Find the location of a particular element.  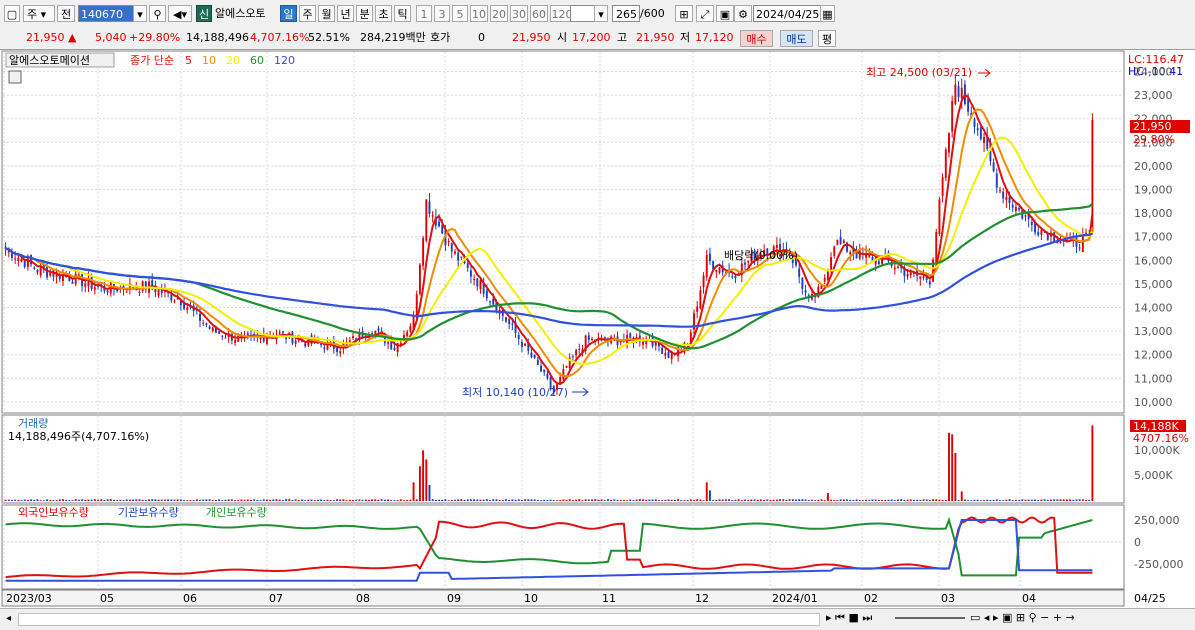

window-icon: ▢ is located at coordinates (12, 13).